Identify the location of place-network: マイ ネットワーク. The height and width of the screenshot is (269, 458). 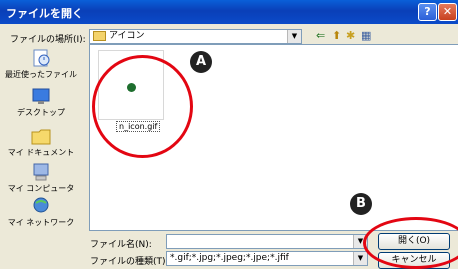
(41, 212).